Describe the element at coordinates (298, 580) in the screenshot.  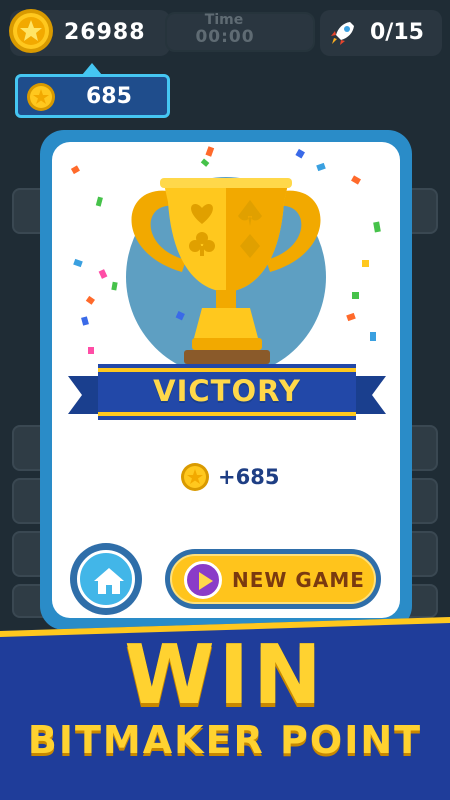
I see `new-game-label: NEW GAME` at that location.